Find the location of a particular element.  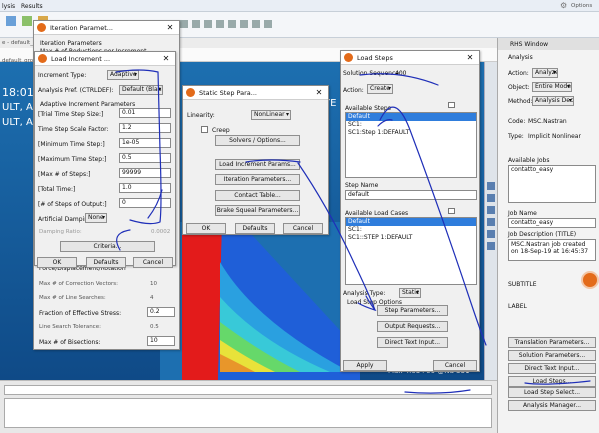

trial-time-step-input: 0.01 is located at coordinates (145, 113).